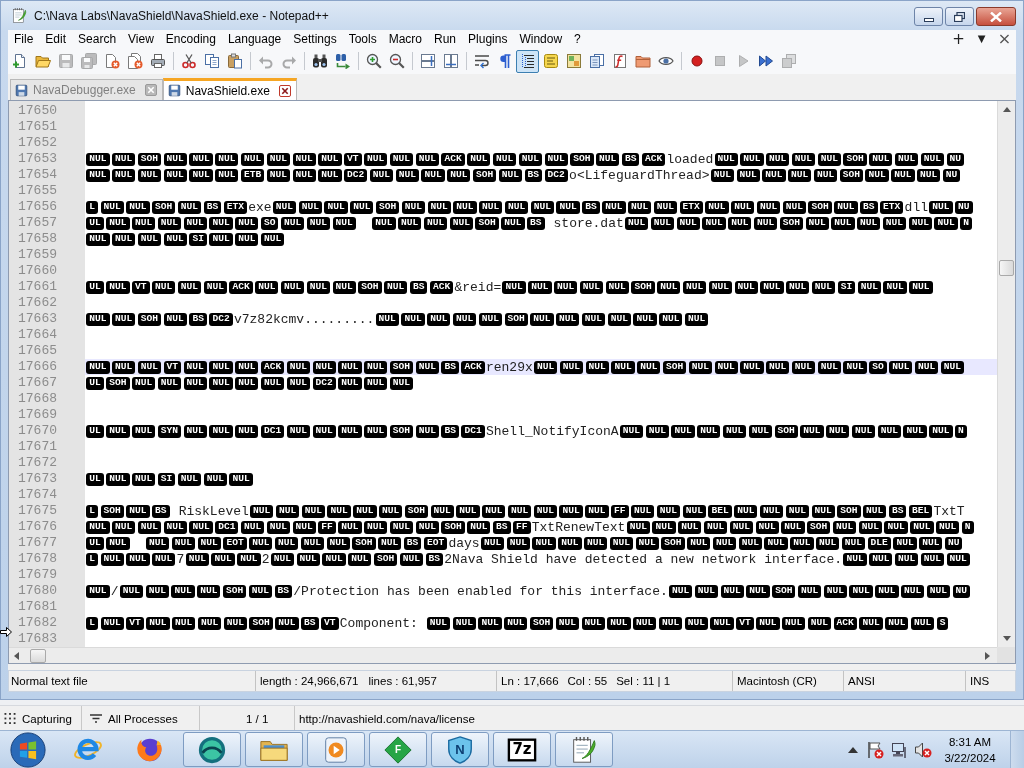 The image size is (1024, 768). What do you see at coordinates (987, 655) in the screenshot?
I see `scroll-right-icon` at bounding box center [987, 655].